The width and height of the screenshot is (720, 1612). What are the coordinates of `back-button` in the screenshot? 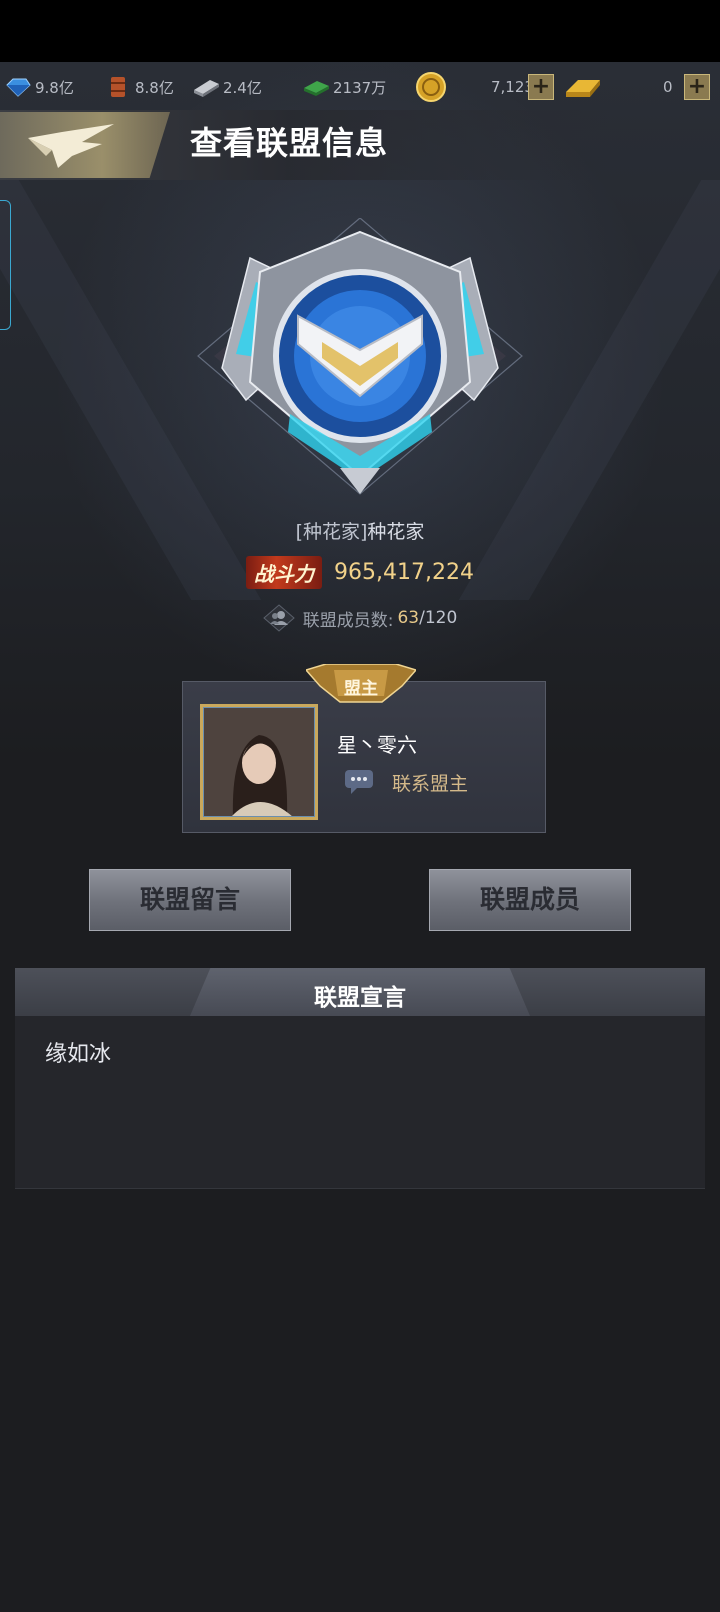 It's located at (85, 145).